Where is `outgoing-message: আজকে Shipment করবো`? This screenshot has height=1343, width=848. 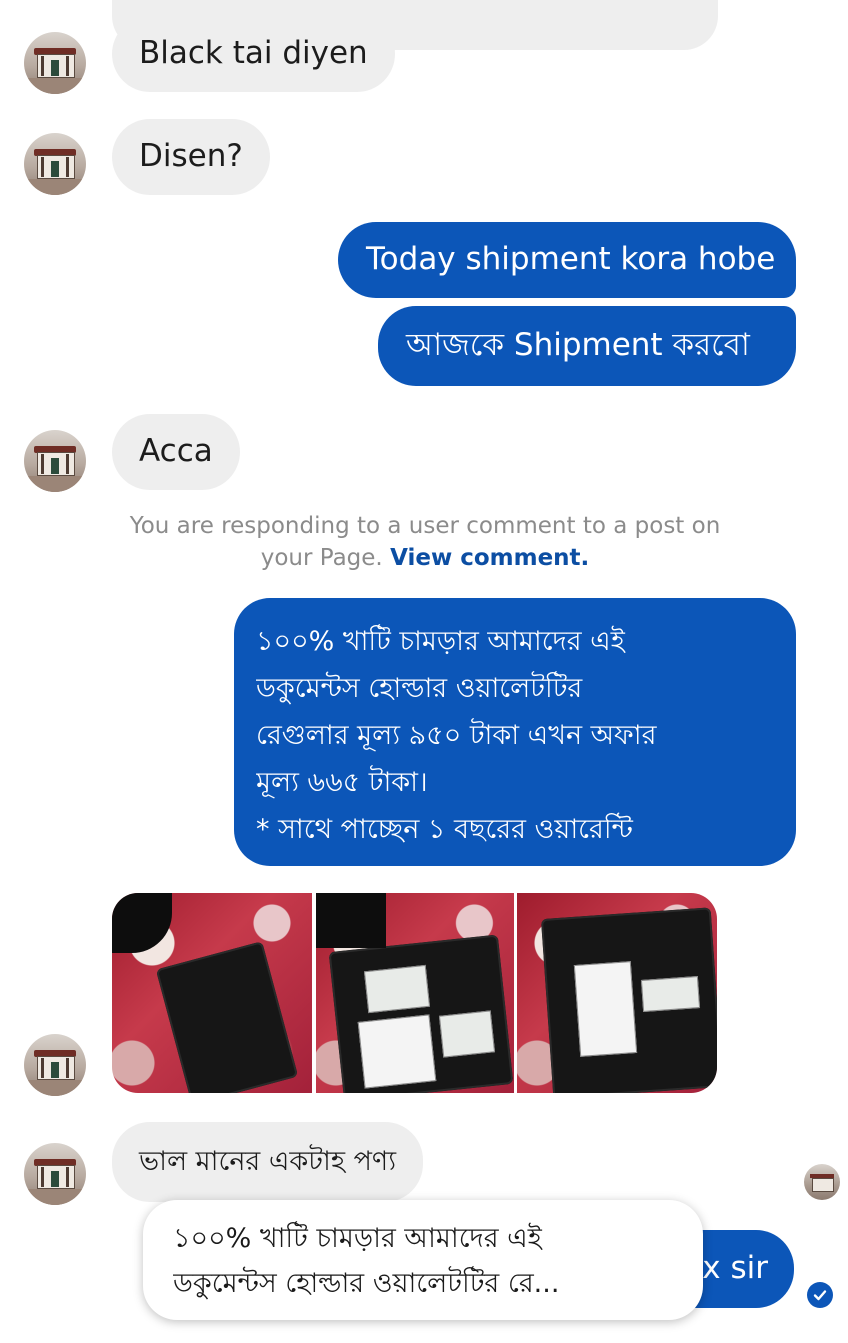 outgoing-message: আজকে Shipment করবো is located at coordinates (587, 346).